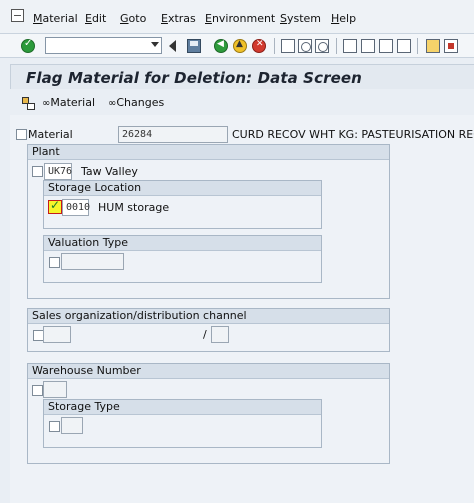  I want to click on create-session-icon, so click(433, 46).